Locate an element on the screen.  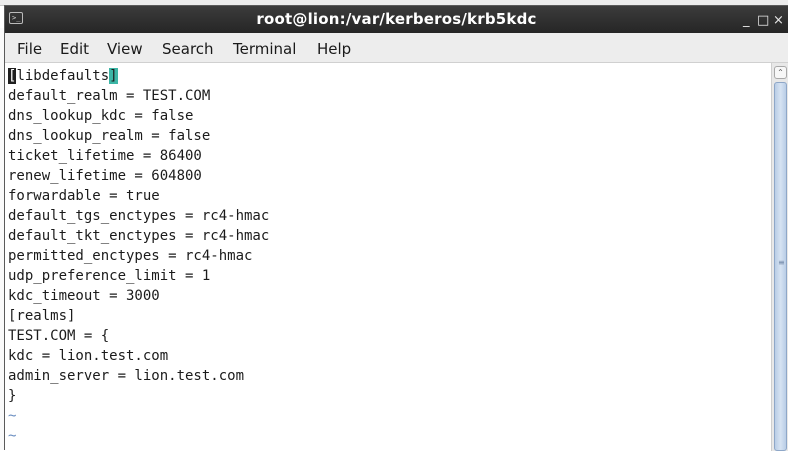
menu-edit: Edit is located at coordinates (74, 47).